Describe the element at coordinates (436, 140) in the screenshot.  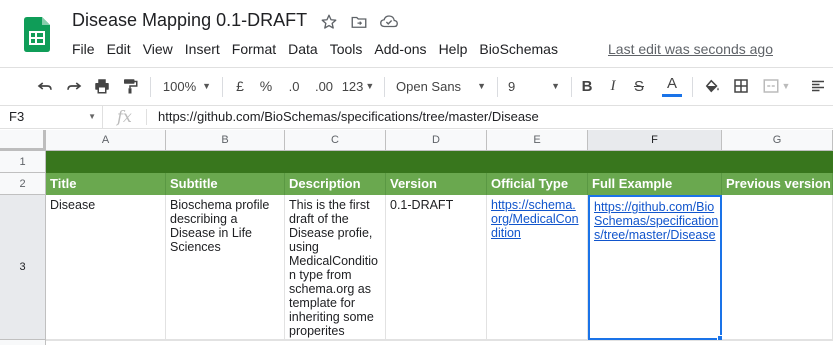
I see `column-header-d: D` at that location.